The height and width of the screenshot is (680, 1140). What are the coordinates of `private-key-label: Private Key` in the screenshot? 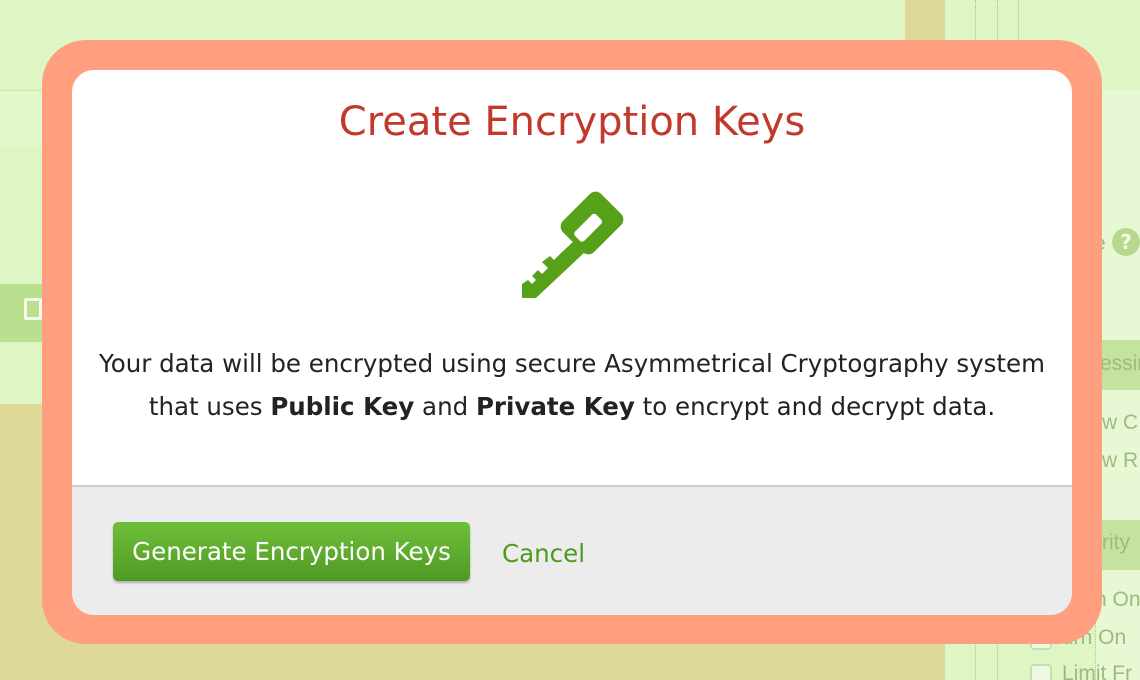 It's located at (555, 406).